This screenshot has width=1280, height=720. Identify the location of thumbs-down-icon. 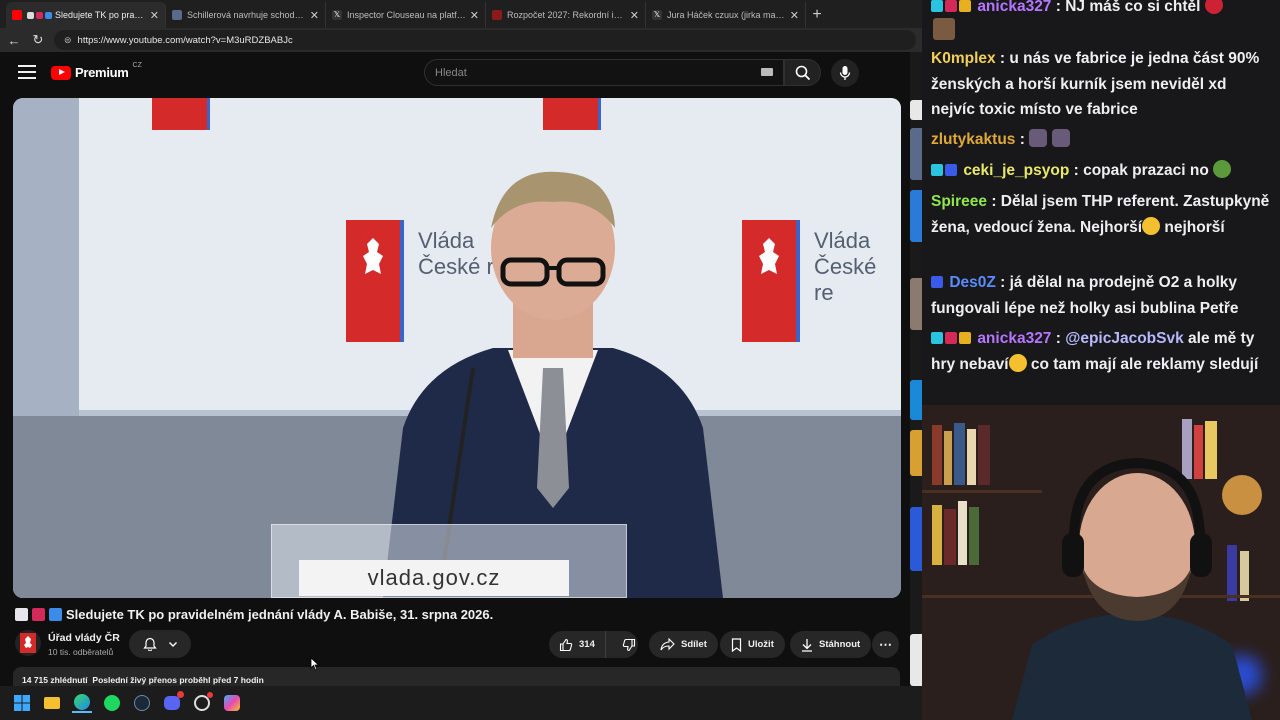
(628, 644).